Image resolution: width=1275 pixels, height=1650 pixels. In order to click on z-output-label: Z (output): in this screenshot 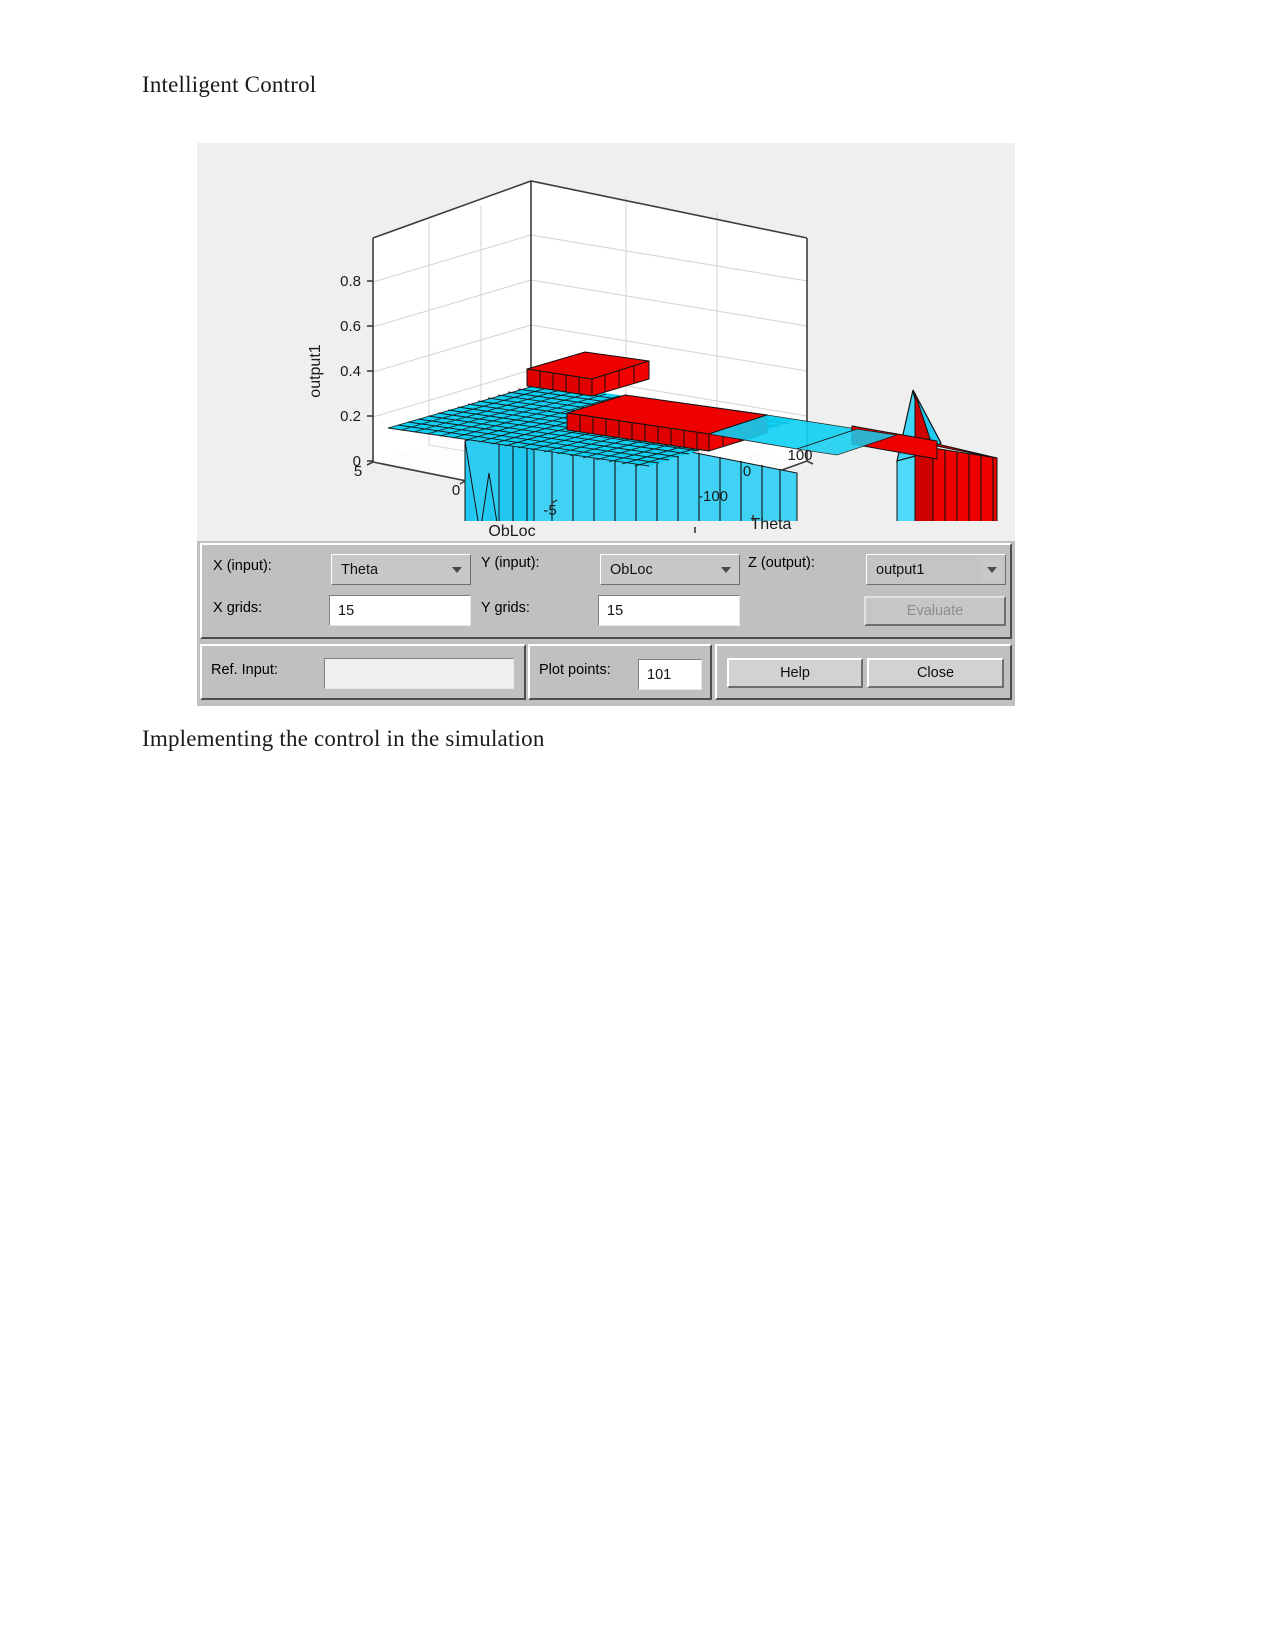, I will do `click(781, 563)`.